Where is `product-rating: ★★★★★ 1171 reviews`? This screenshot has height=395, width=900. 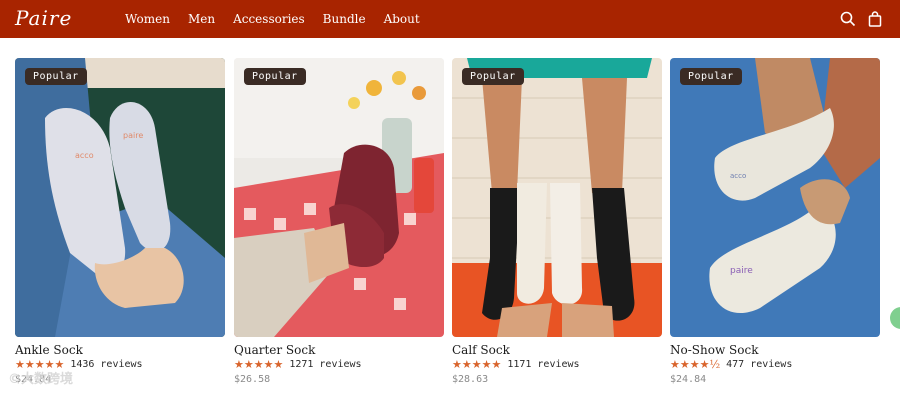 product-rating: ★★★★★ 1171 reviews is located at coordinates (516, 364).